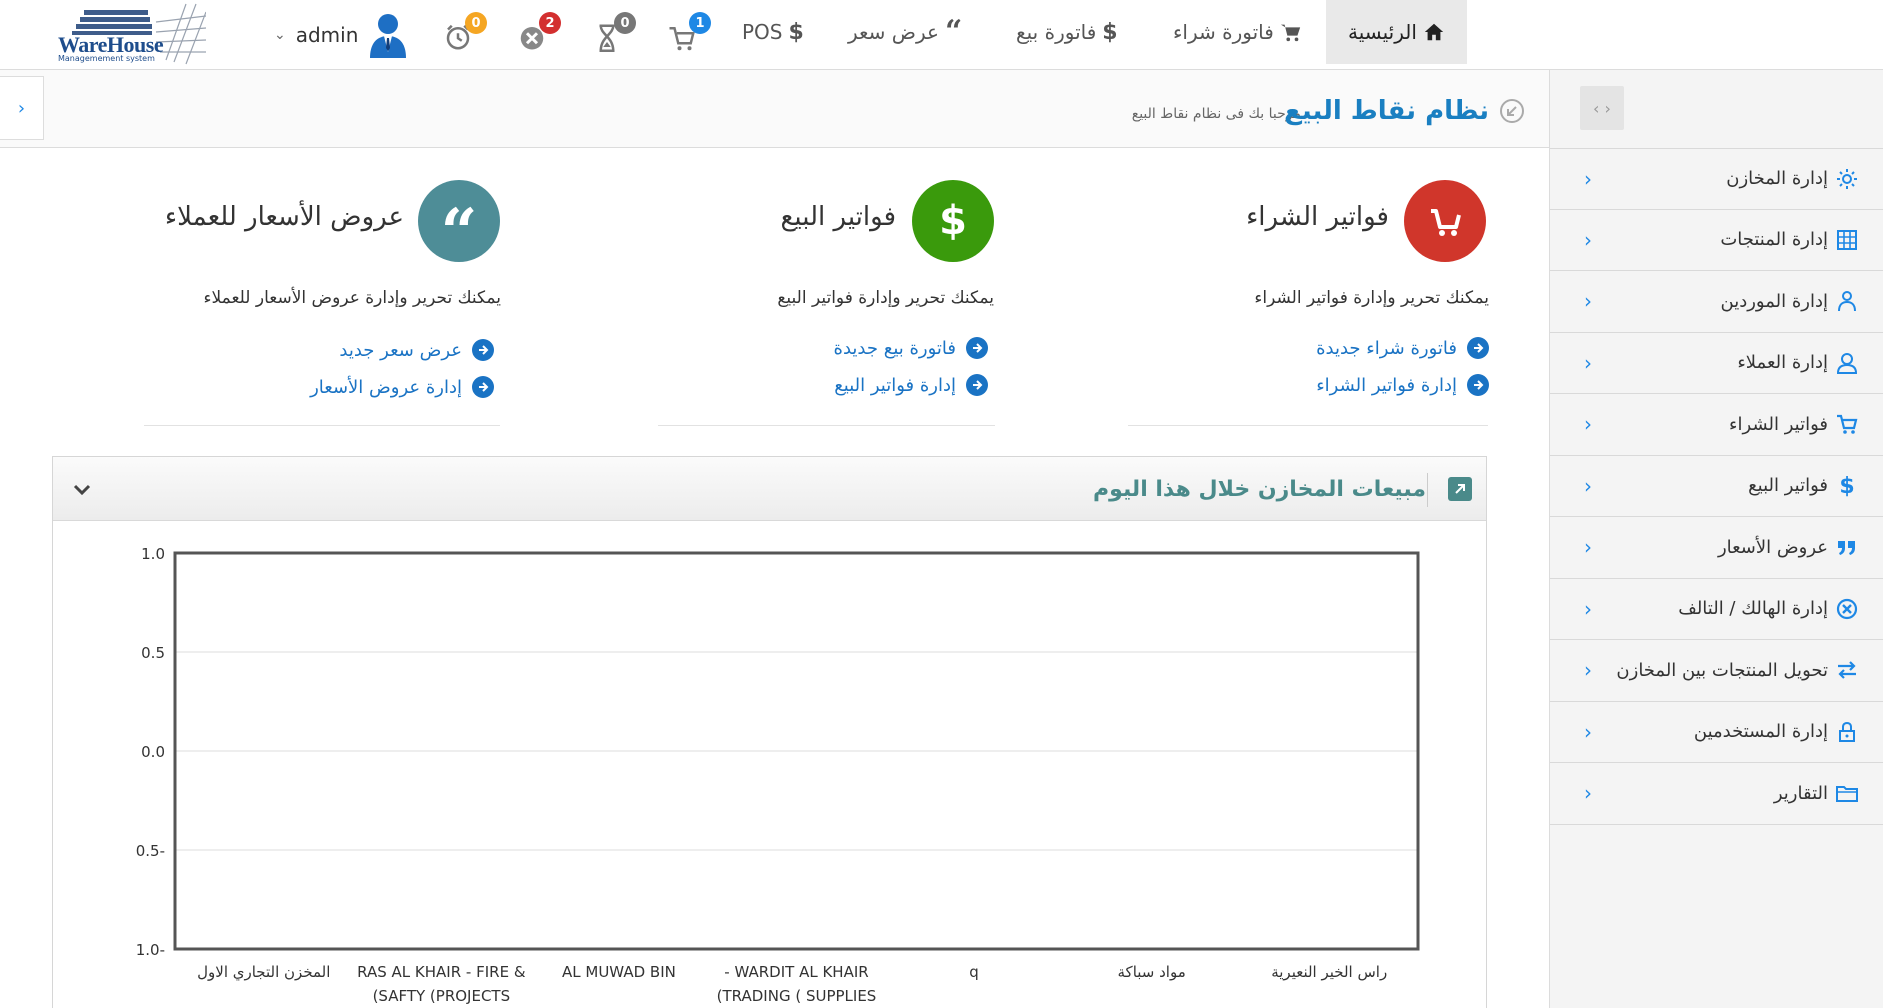  Describe the element at coordinates (1847, 793) in the screenshot. I see `folder-icon` at that location.